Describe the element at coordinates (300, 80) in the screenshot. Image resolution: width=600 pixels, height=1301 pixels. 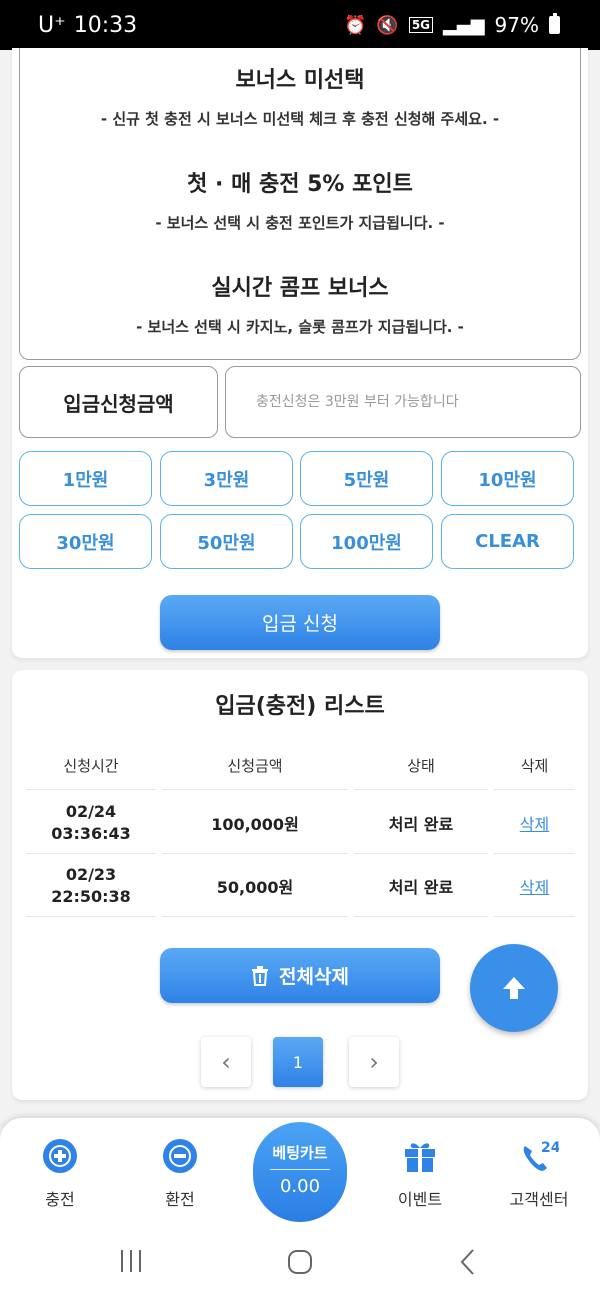
I see `bonus-title: 보너스 미선택` at that location.